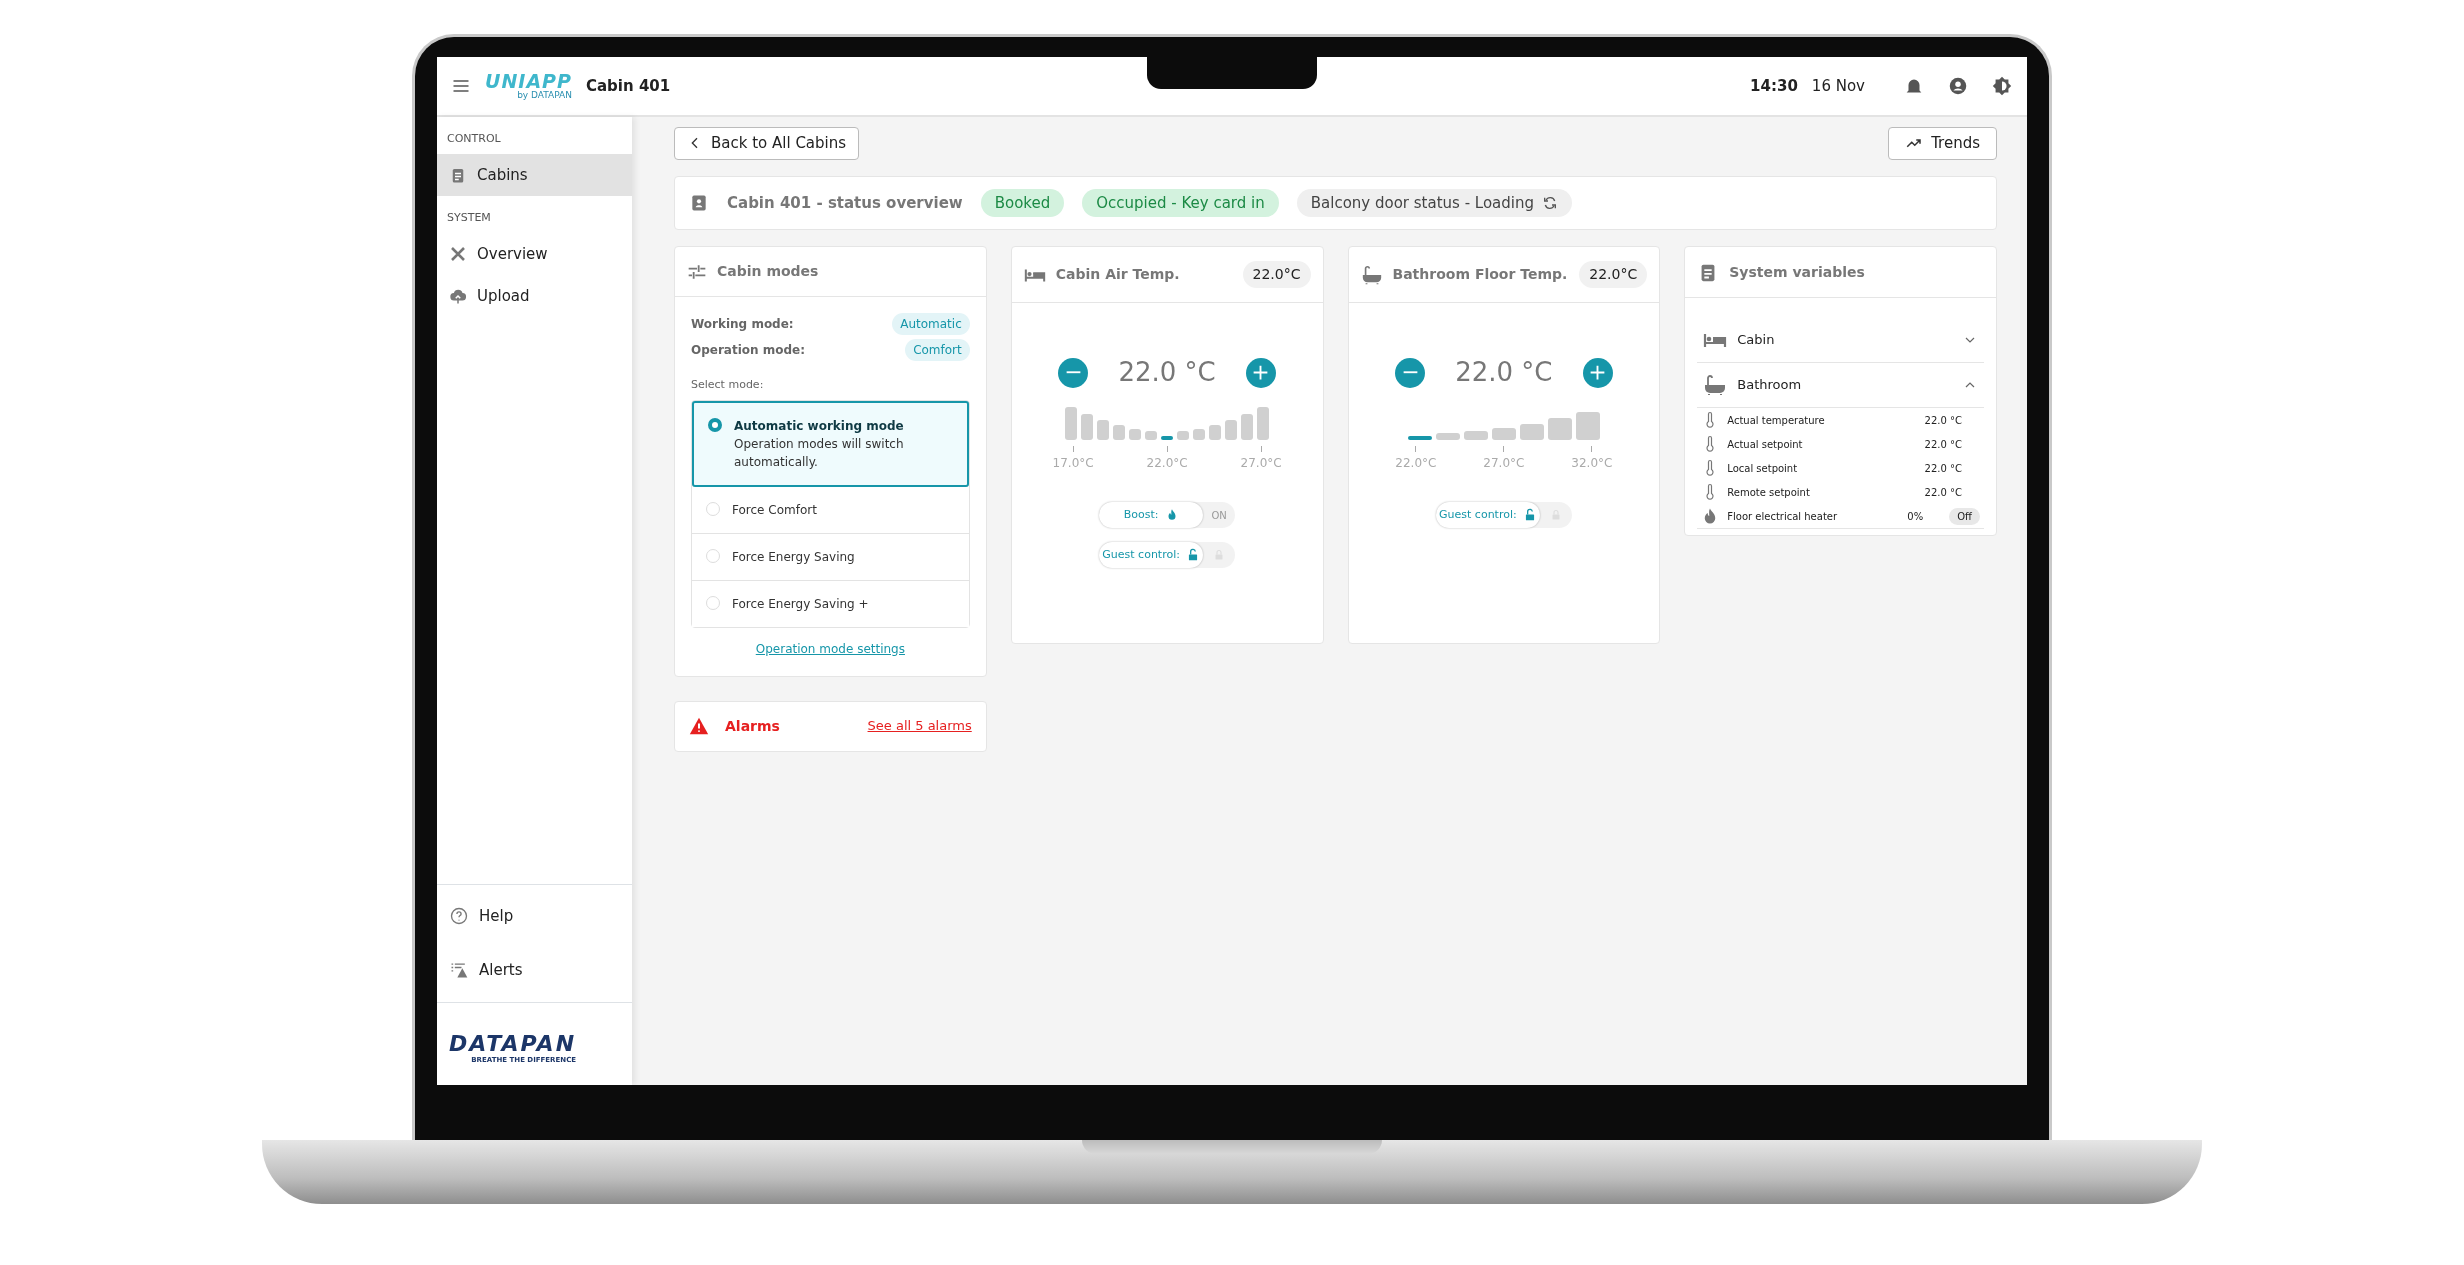 The image size is (2464, 1265). Describe the element at coordinates (1550, 202) in the screenshot. I see `refresh-icon` at that location.